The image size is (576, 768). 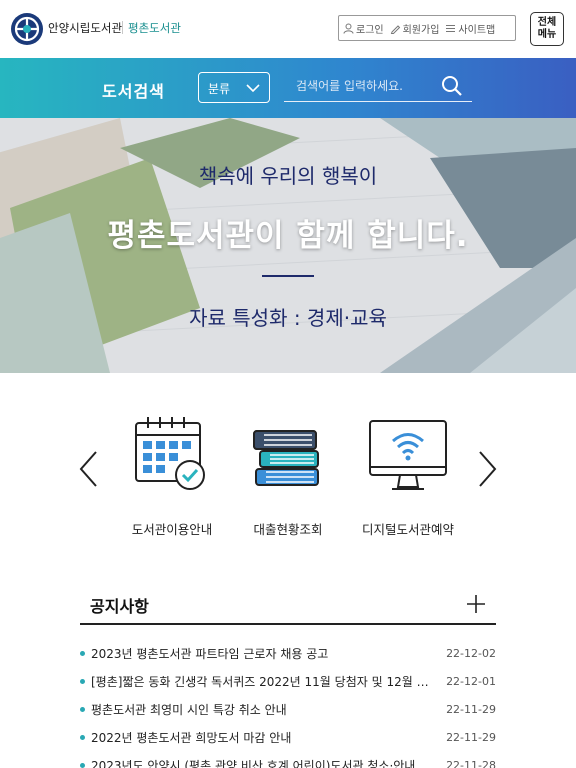 What do you see at coordinates (471, 763) in the screenshot?
I see `notice-date: 22-11-28` at bounding box center [471, 763].